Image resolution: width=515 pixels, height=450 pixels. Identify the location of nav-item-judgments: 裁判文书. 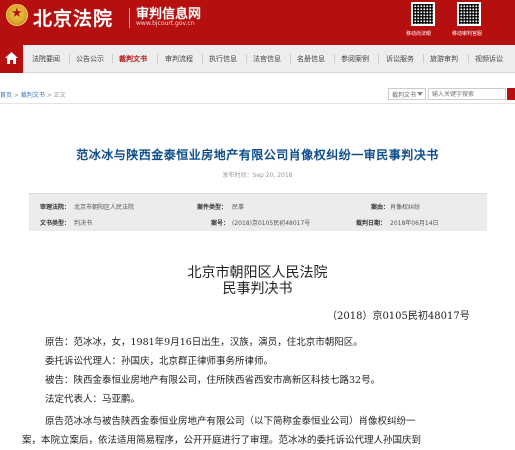
(133, 59).